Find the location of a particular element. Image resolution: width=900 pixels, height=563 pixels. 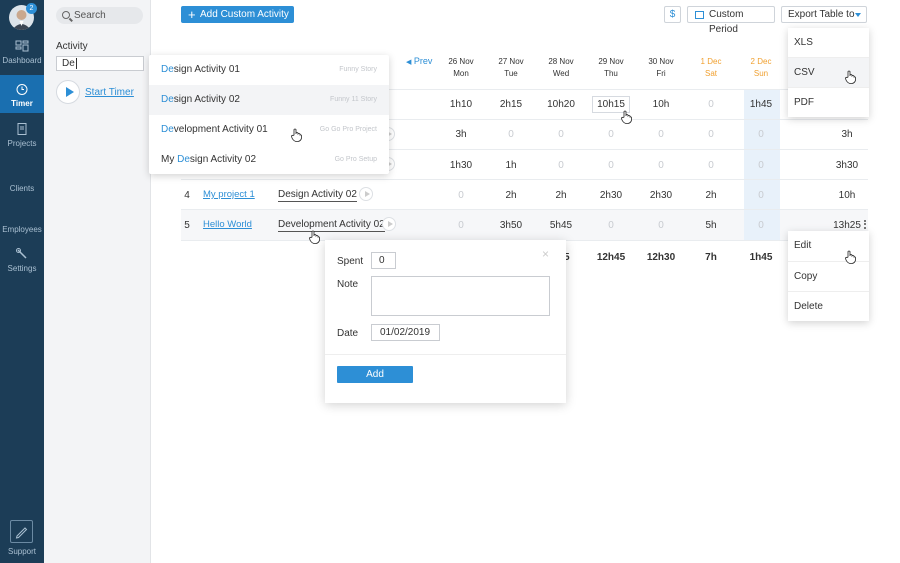

activity-name: Design Activity 02 is located at coordinates (317, 195).